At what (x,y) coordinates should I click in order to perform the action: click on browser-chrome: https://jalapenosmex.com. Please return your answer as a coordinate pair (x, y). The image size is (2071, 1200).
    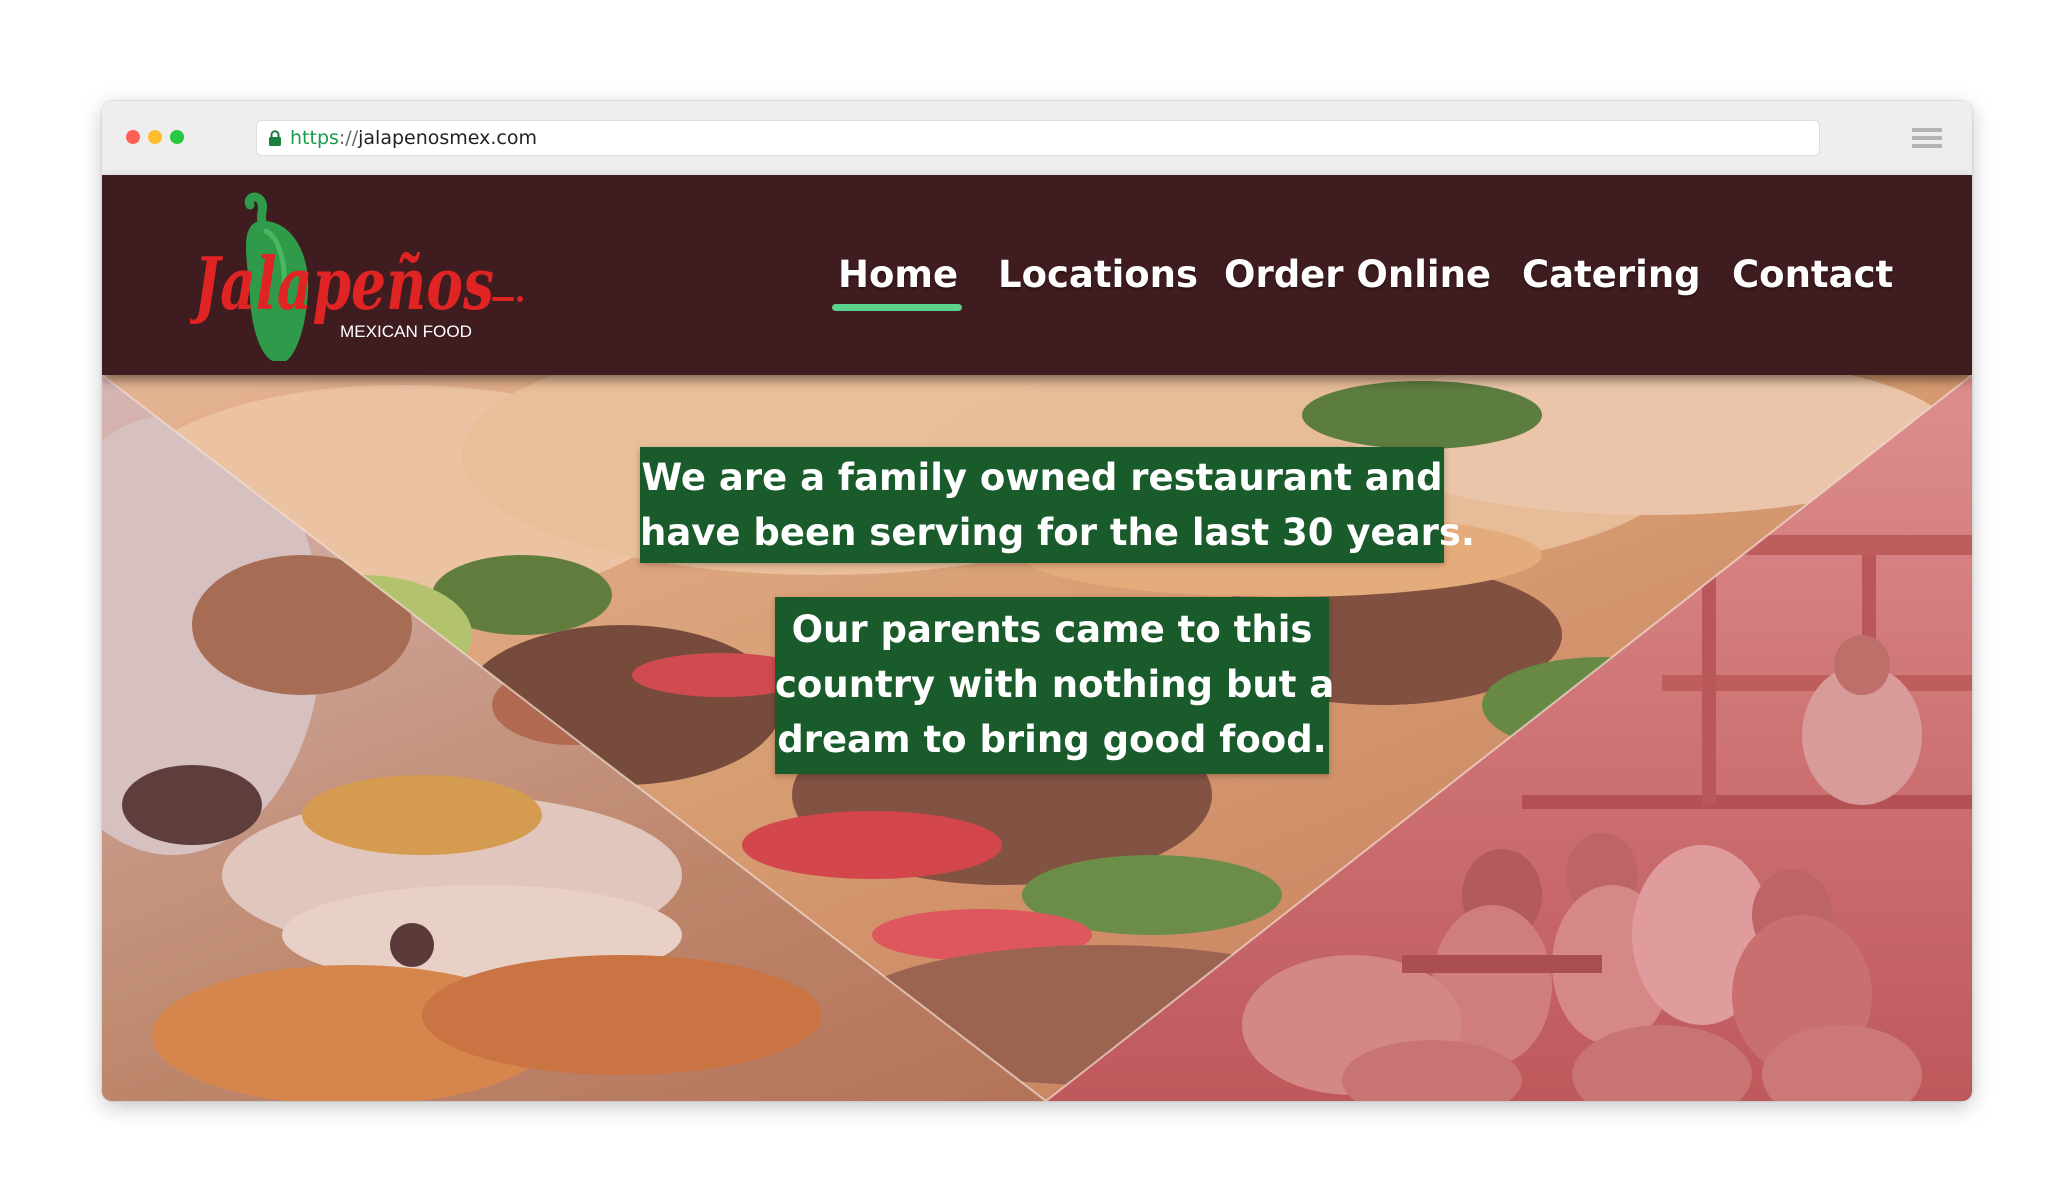
    Looking at the image, I should click on (1037, 138).